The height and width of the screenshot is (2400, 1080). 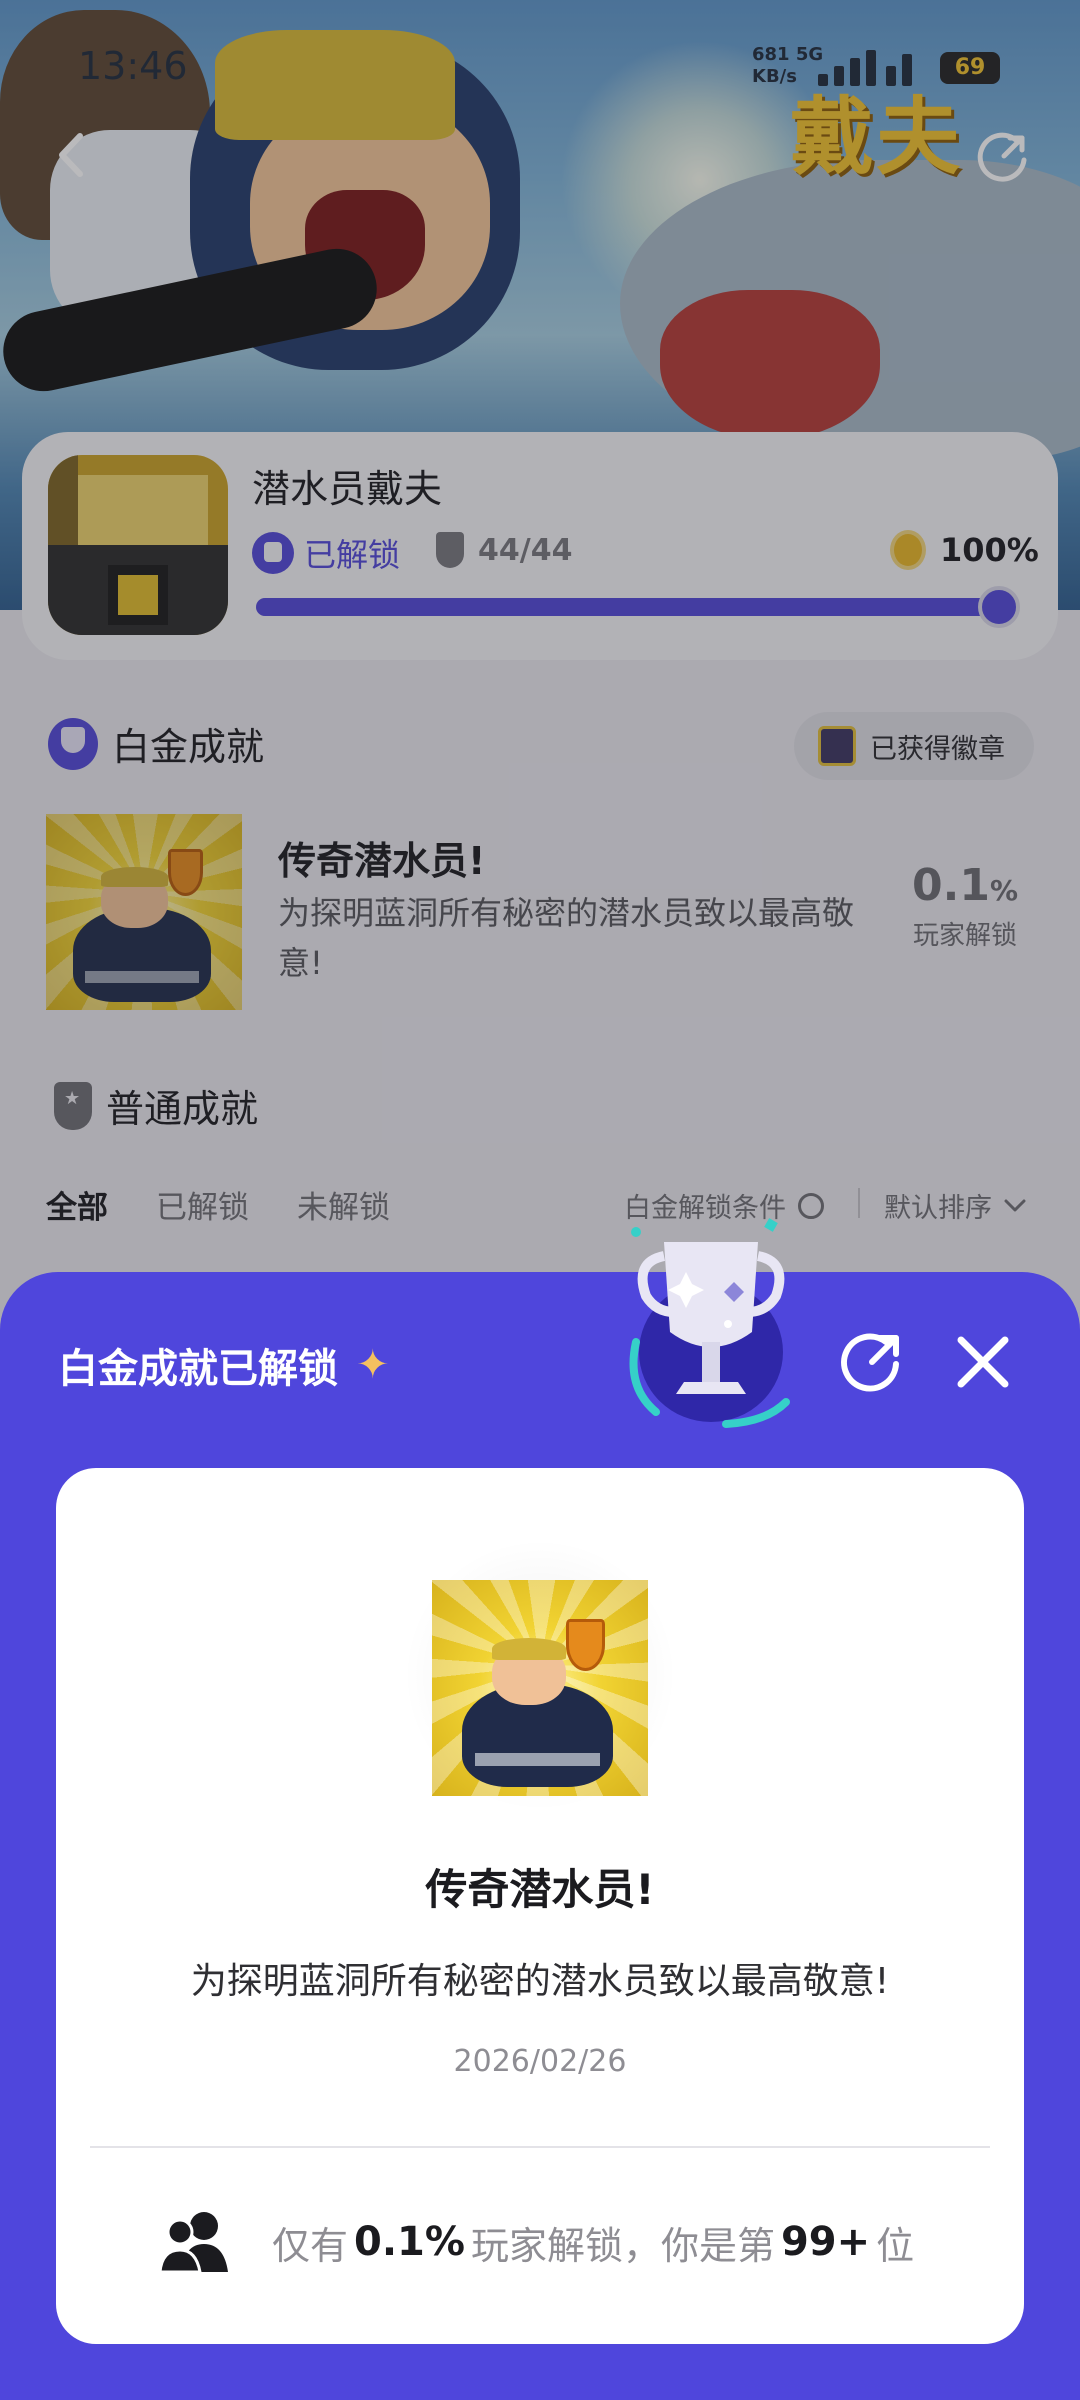 What do you see at coordinates (540, 2147) in the screenshot?
I see `card-divider` at bounding box center [540, 2147].